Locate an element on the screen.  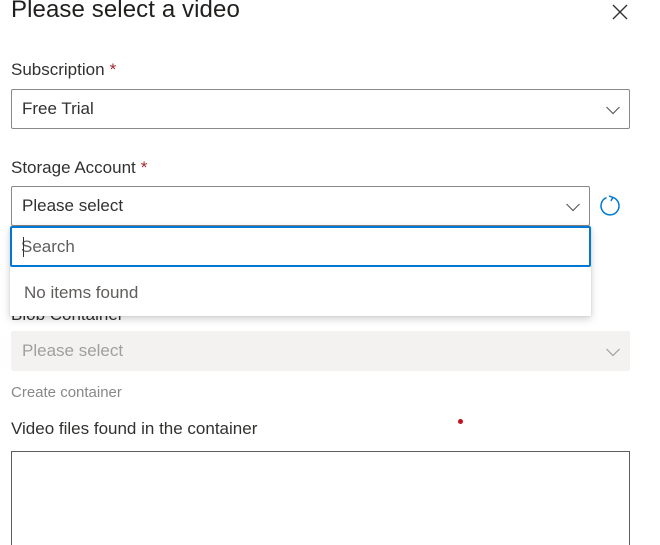
empty-message: No items found is located at coordinates (81, 292).